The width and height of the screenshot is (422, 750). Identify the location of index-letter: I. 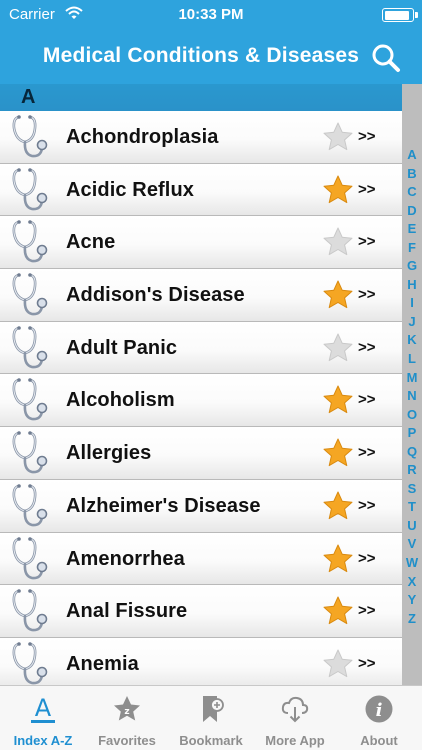
(412, 303).